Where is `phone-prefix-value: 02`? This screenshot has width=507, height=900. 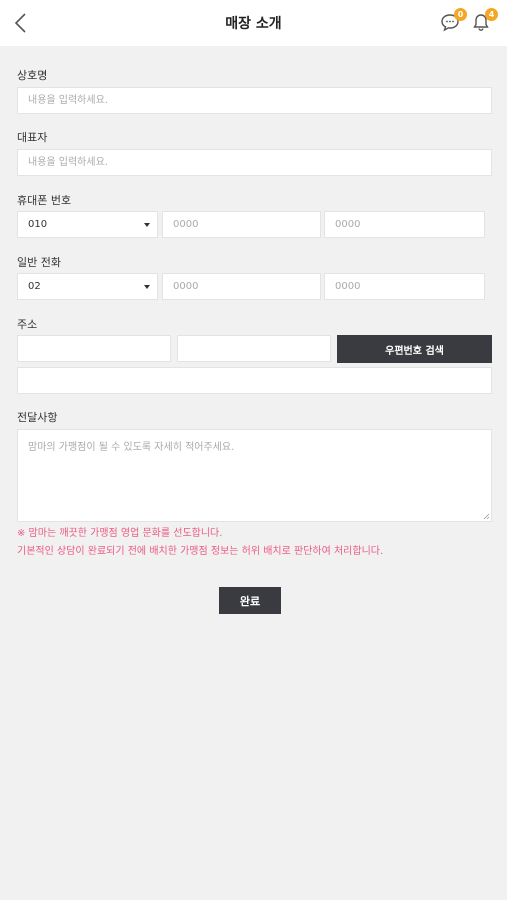 phone-prefix-value: 02 is located at coordinates (34, 286).